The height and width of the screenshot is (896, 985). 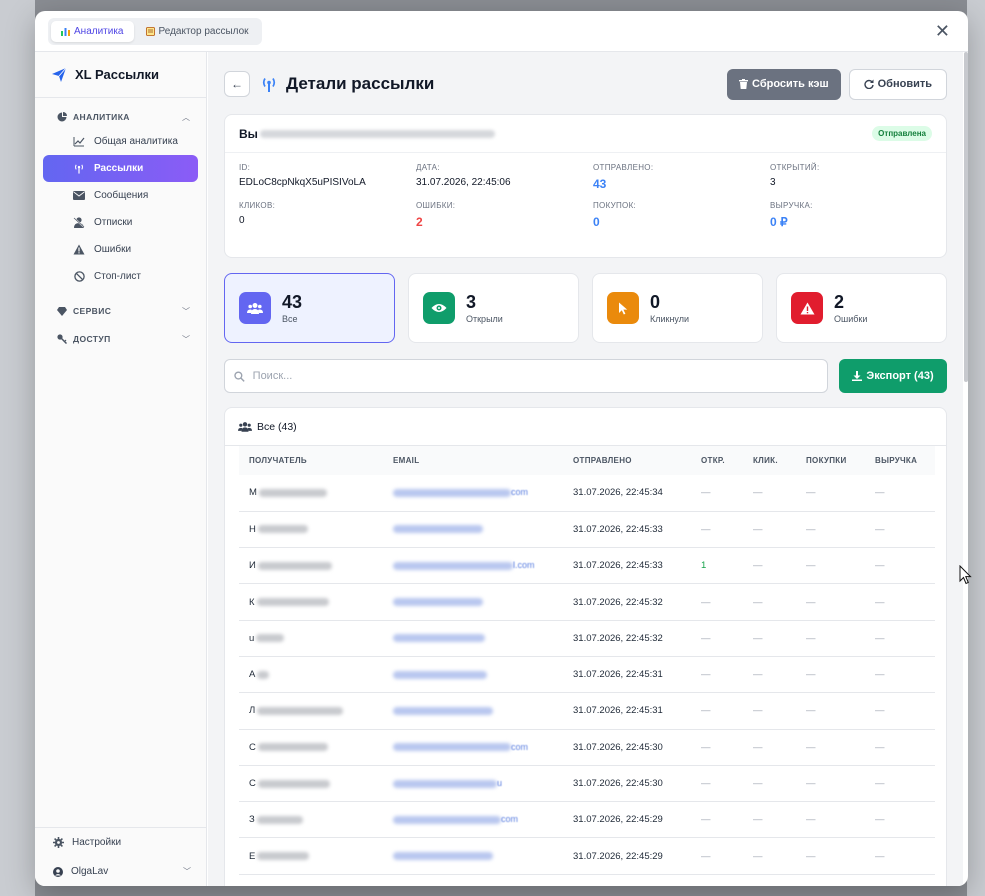 What do you see at coordinates (59, 74) in the screenshot?
I see `paper-plane-icon` at bounding box center [59, 74].